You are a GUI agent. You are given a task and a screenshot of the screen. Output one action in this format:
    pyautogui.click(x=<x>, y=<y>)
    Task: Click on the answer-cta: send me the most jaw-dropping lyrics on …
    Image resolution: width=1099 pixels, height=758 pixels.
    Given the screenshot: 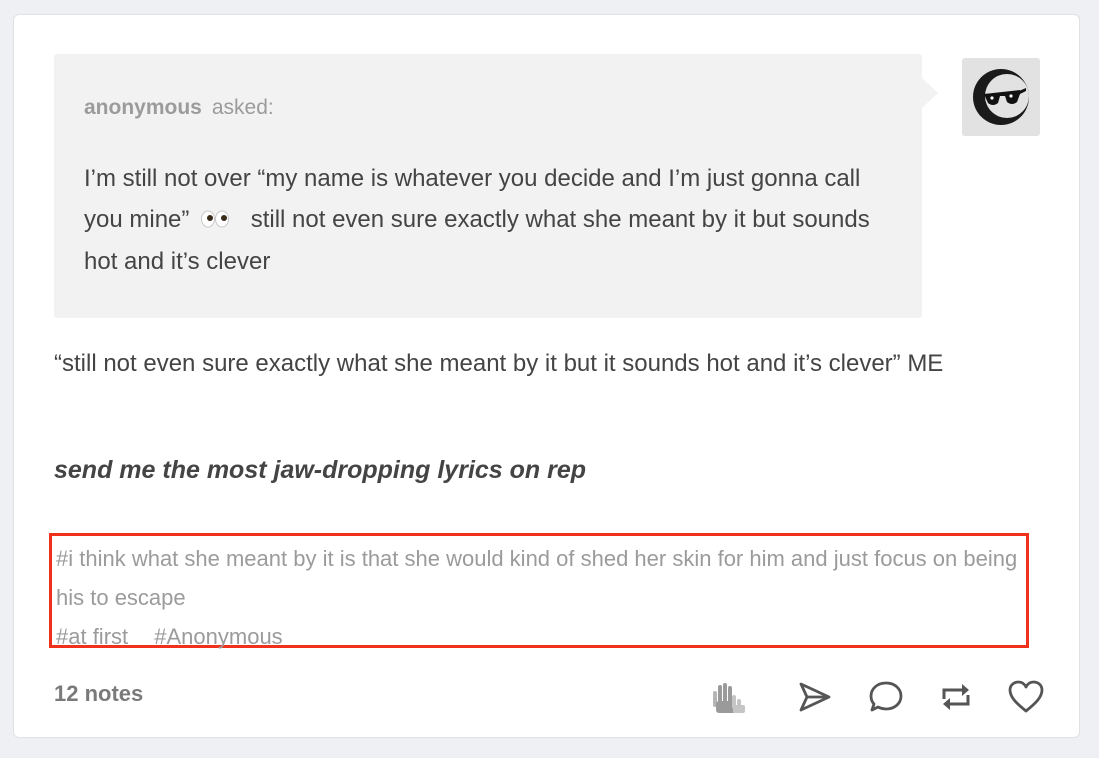 What is the action you would take?
    pyautogui.click(x=320, y=470)
    